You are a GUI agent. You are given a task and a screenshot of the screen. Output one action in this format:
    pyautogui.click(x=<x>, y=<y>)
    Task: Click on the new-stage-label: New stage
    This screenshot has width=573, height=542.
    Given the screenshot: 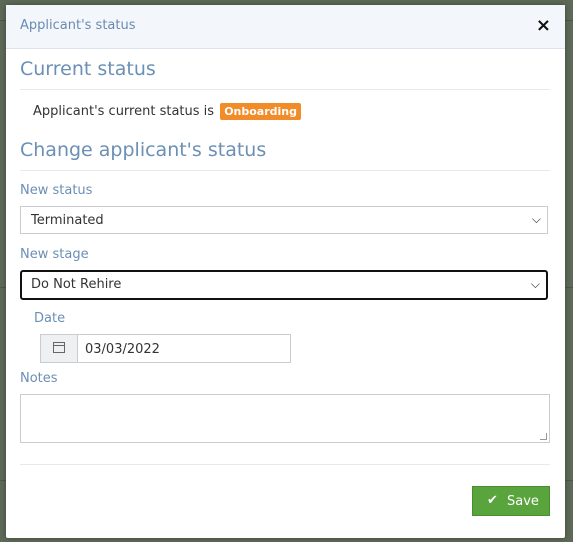 What is the action you would take?
    pyautogui.click(x=54, y=254)
    